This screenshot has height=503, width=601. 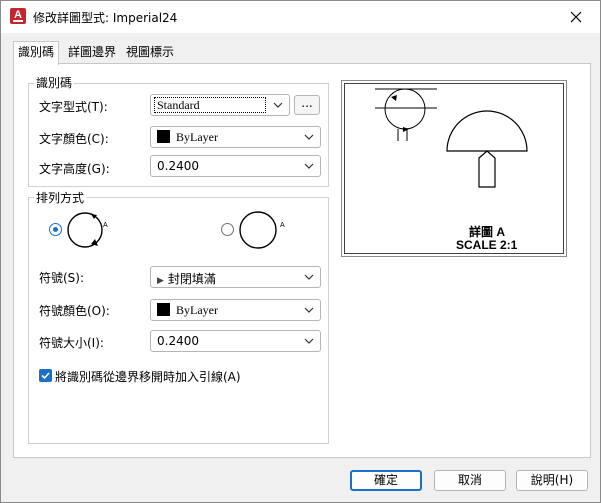 I want to click on symbol-color-label: 符號顏色(O):, so click(x=74, y=311).